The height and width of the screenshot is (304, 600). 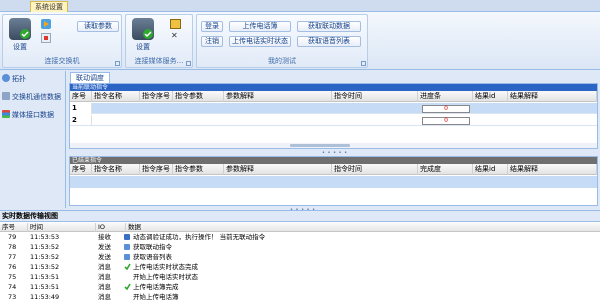 What do you see at coordinates (165, 277) in the screenshot?
I see `log-message: 开始上传电话实时状态` at bounding box center [165, 277].